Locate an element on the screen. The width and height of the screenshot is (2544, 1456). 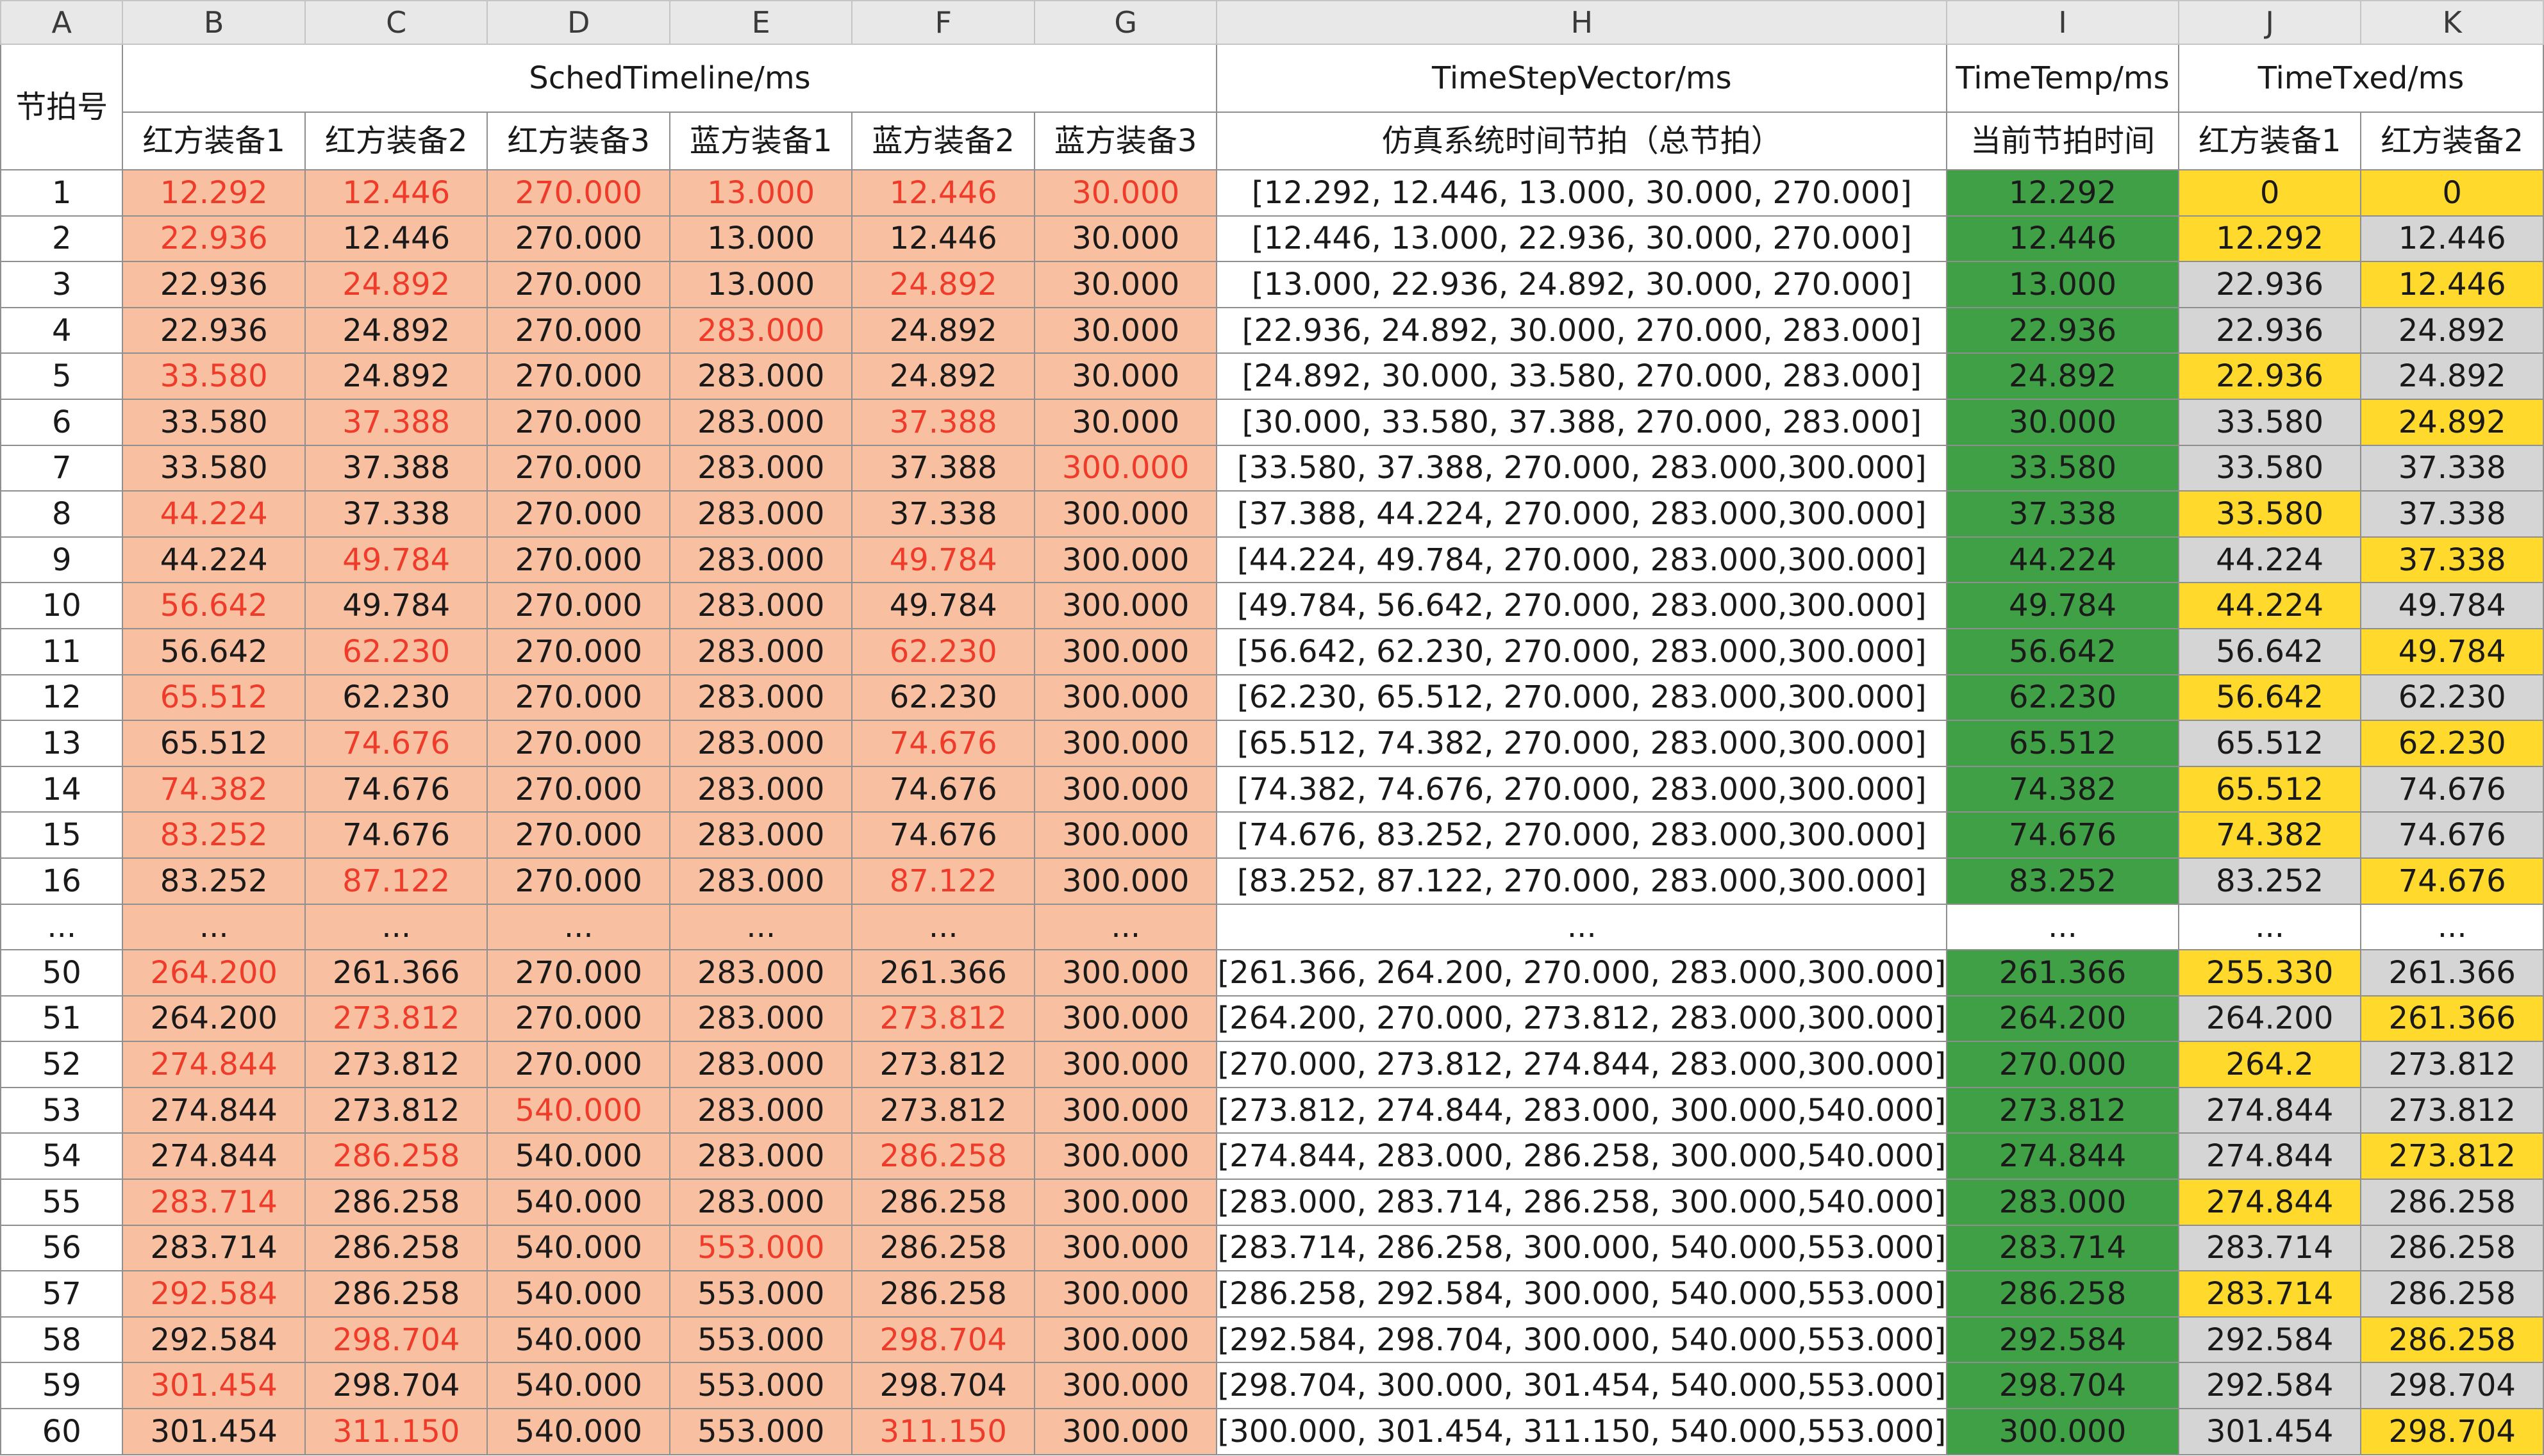
cell-txed-red-1: 44.224 is located at coordinates (2269, 560).